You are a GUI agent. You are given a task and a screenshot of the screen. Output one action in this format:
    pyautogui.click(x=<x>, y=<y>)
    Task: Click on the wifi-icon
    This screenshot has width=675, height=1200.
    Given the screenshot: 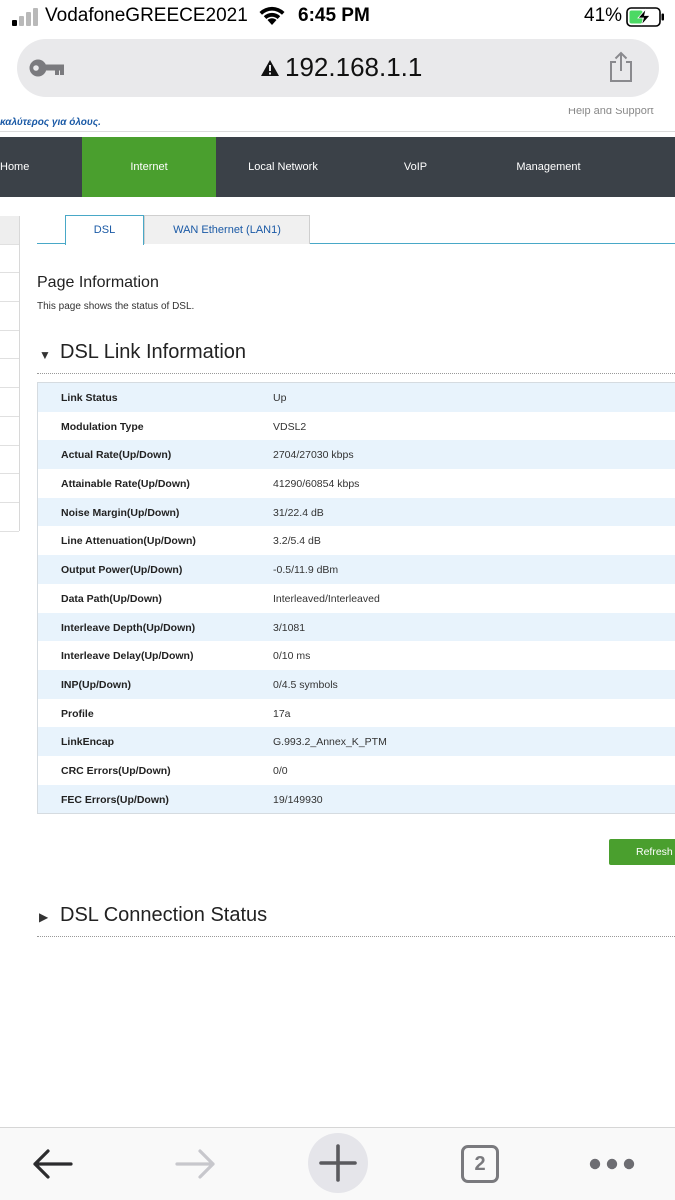 What is the action you would take?
    pyautogui.click(x=272, y=15)
    